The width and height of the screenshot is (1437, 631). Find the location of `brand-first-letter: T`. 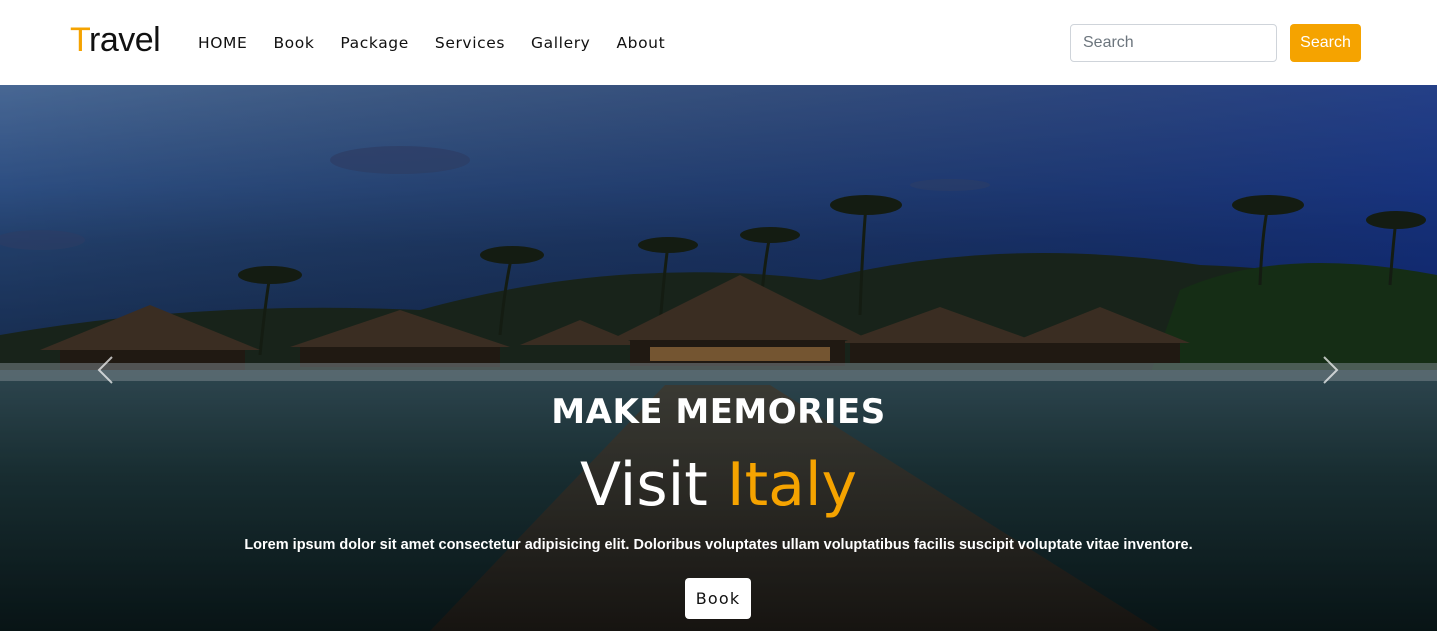

brand-first-letter: T is located at coordinates (80, 40).